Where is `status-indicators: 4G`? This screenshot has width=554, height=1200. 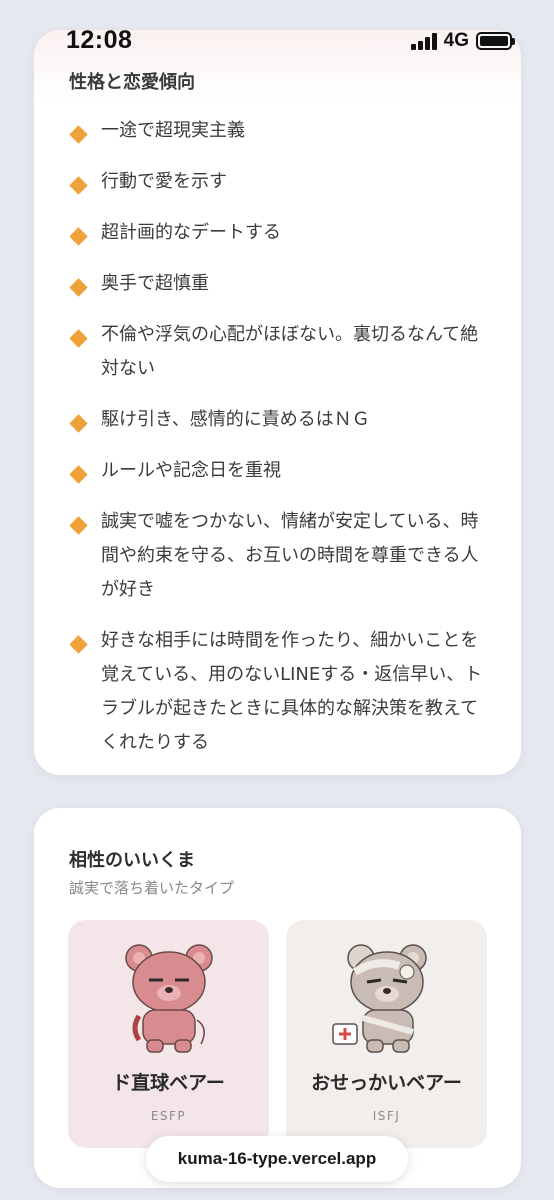
status-indicators: 4G is located at coordinates (462, 41).